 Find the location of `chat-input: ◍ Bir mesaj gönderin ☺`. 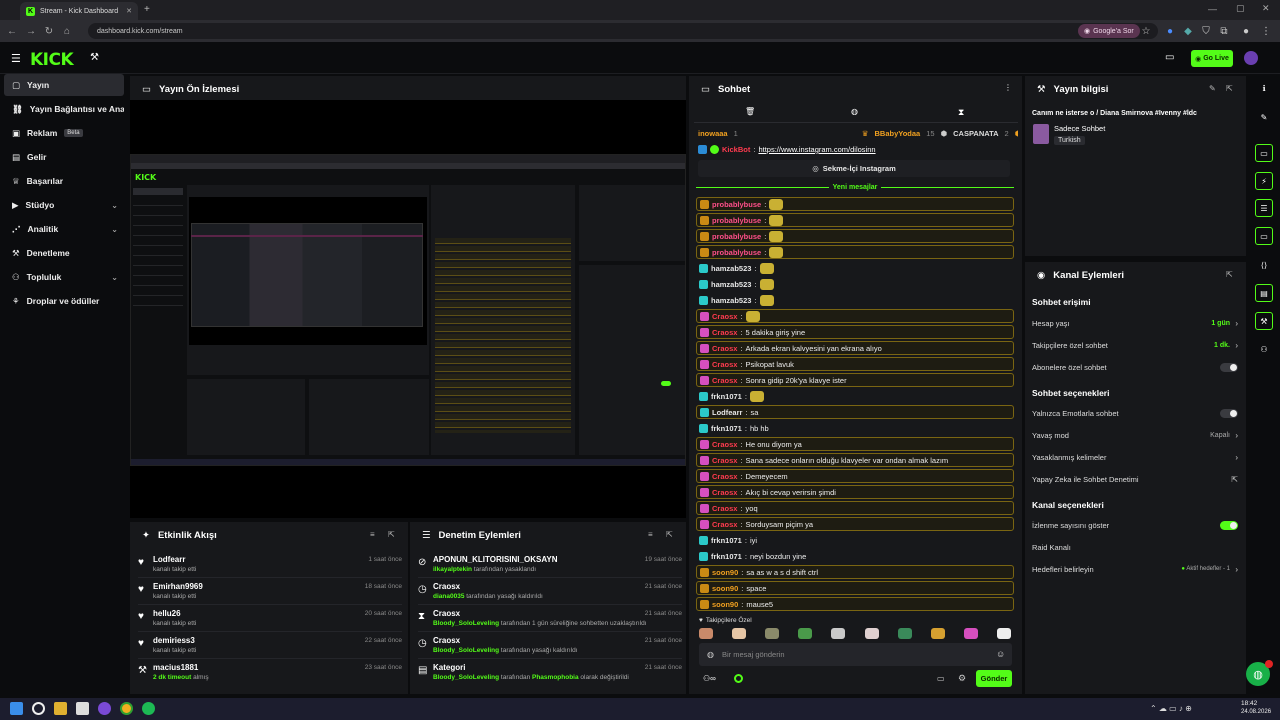

chat-input: ◍ Bir mesaj gönderin ☺ is located at coordinates (855, 654).